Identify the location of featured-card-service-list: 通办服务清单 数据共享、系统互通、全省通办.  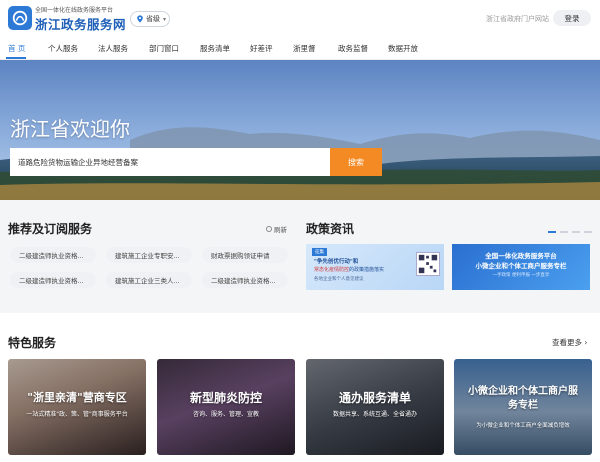
(375, 407).